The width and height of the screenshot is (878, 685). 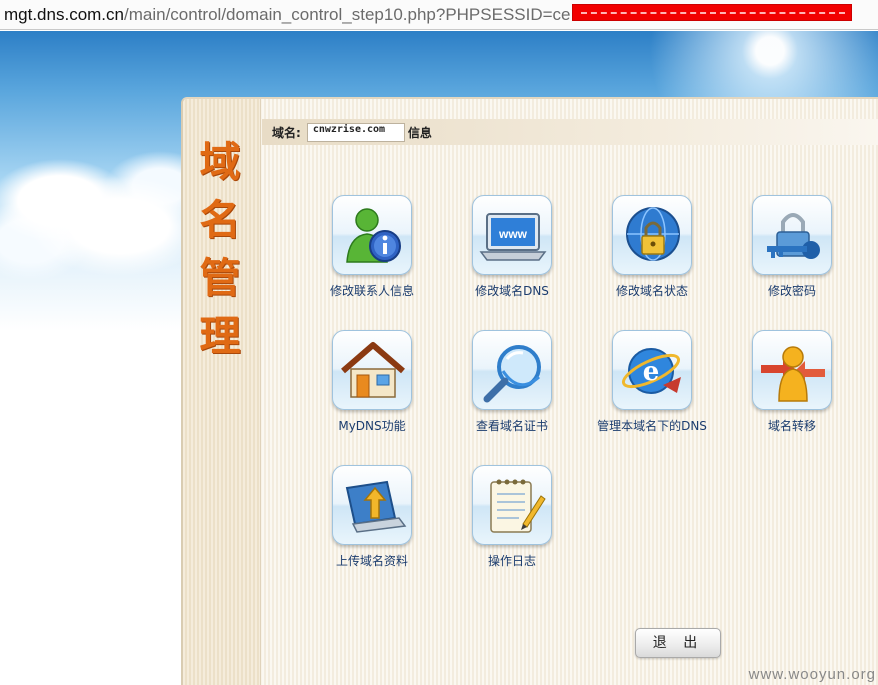 I want to click on svg-text: e, so click(x=651, y=372).